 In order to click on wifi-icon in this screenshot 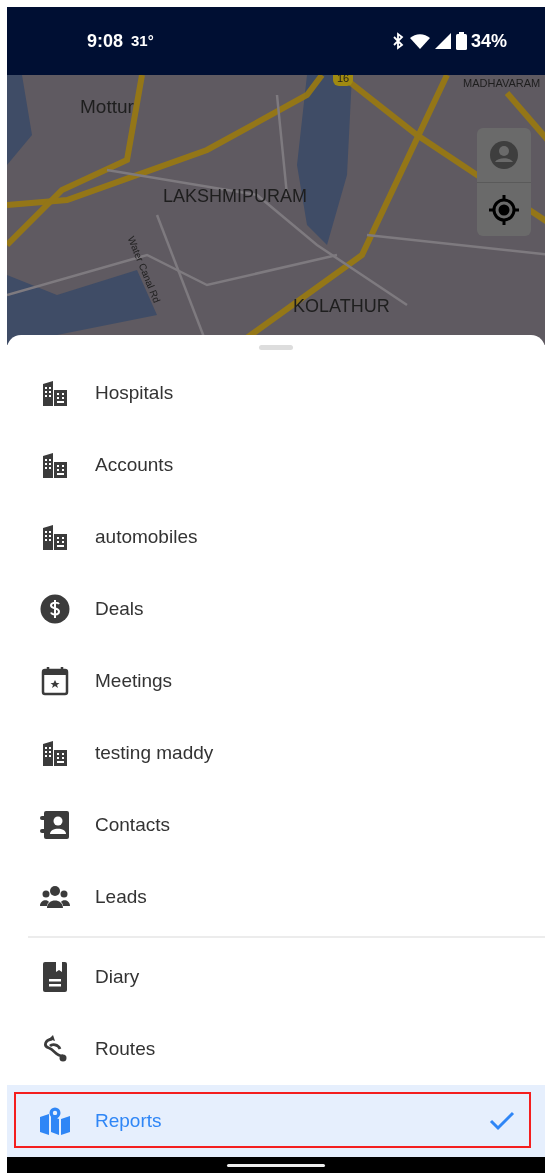, I will do `click(419, 41)`.